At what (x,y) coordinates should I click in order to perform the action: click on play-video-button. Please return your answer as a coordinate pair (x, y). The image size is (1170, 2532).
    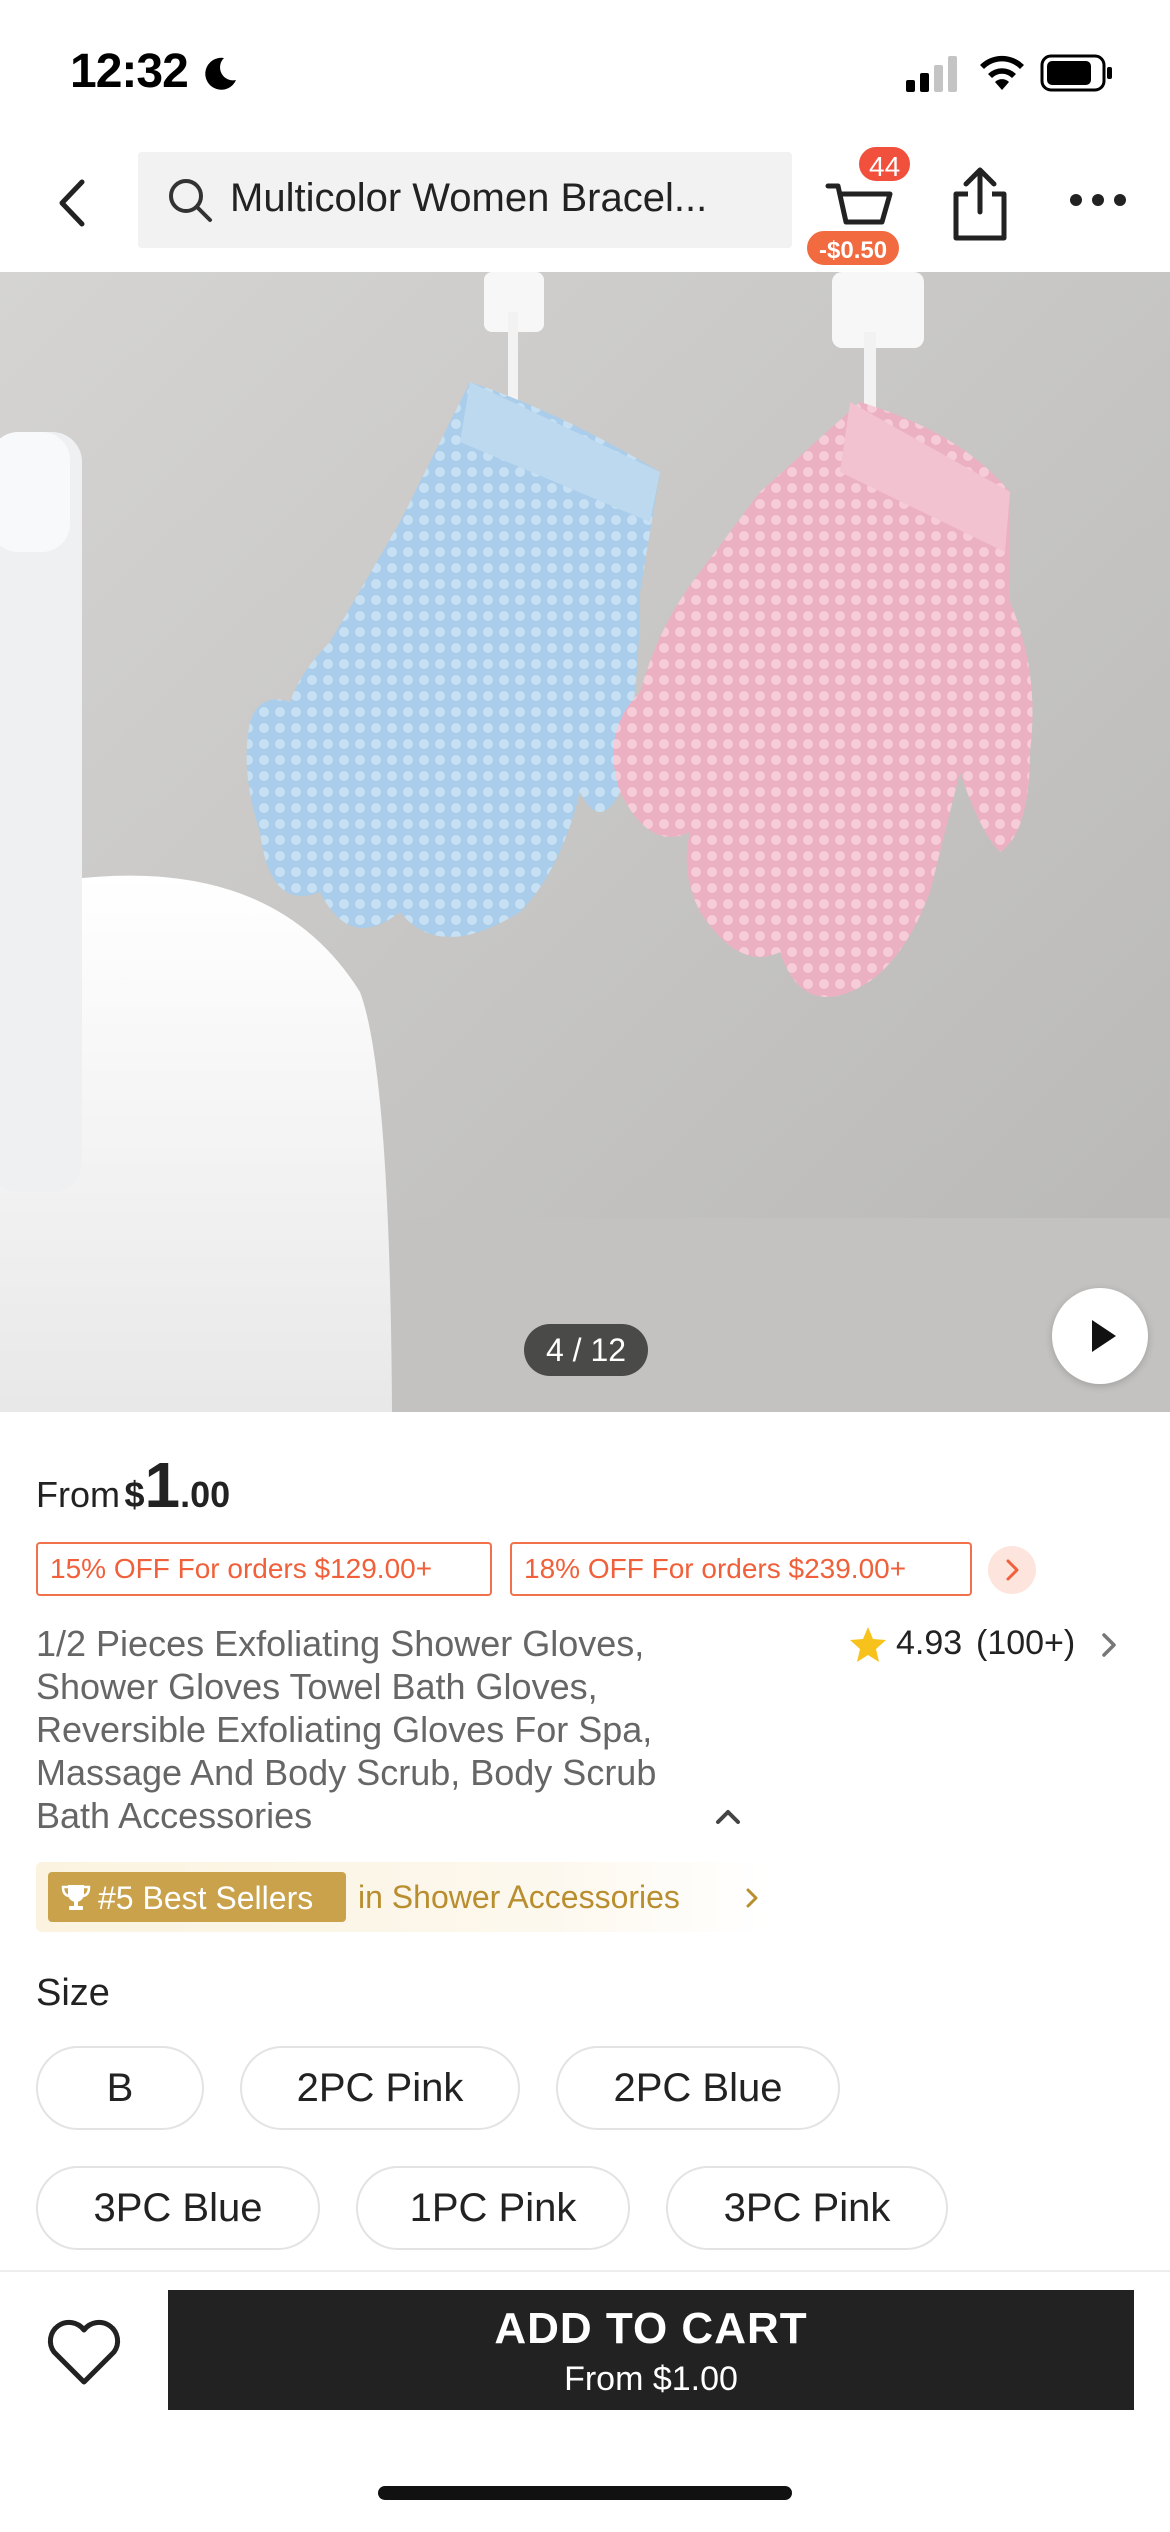
    Looking at the image, I should click on (1100, 1336).